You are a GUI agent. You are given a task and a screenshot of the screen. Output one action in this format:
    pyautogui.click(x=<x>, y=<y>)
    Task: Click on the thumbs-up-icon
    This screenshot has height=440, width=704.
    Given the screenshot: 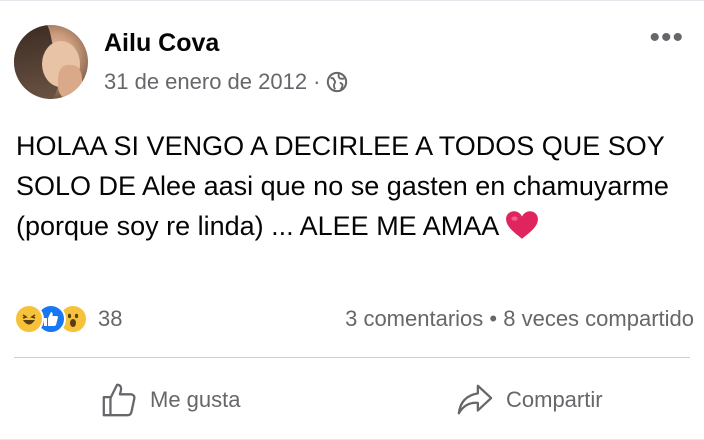 What is the action you would take?
    pyautogui.click(x=119, y=400)
    